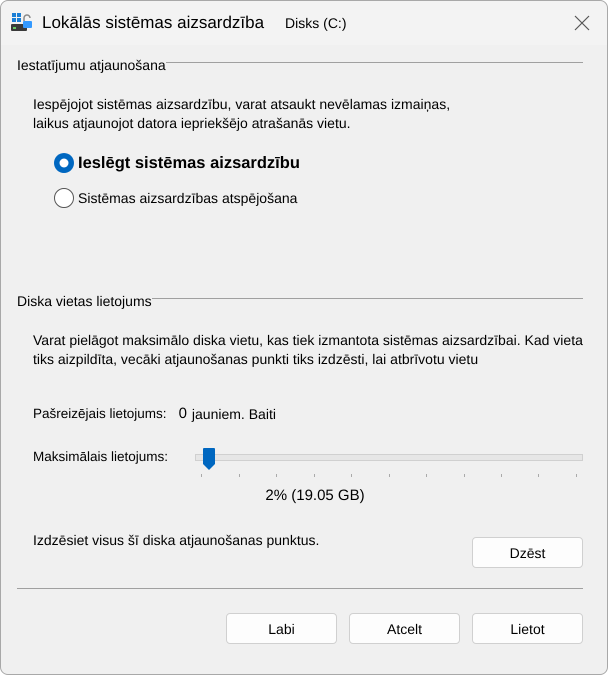  I want to click on current-usage-unit: jauniem. Baiti, so click(234, 414).